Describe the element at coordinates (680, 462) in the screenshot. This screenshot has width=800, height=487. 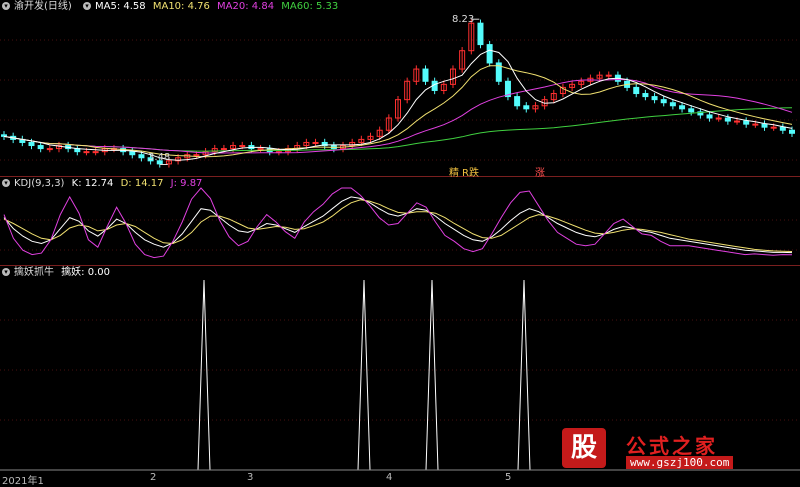
I see `logo-url: www.gszj100.com` at that location.